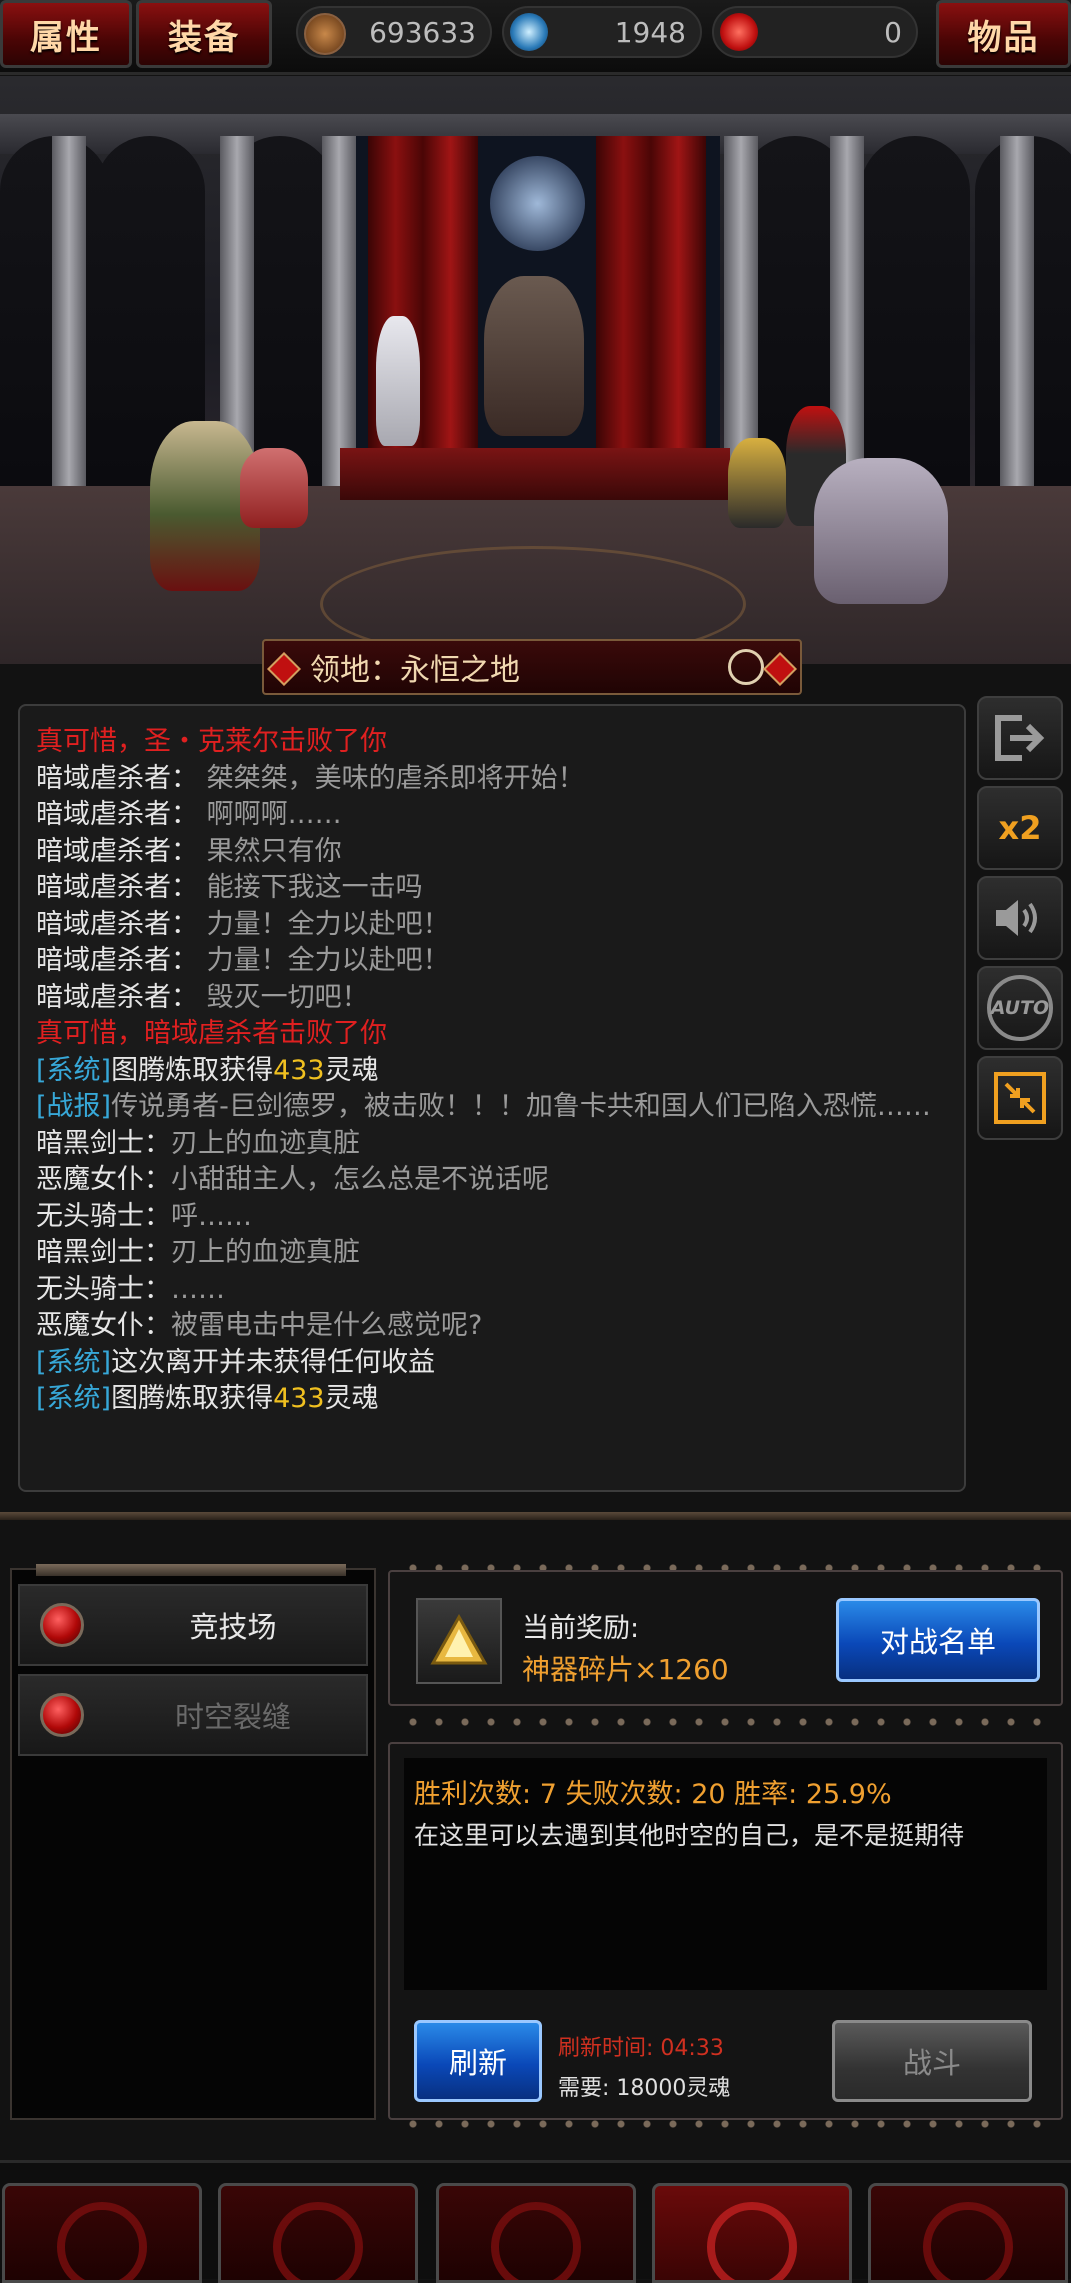 This screenshot has width=1071, height=2283. Describe the element at coordinates (233, 1627) in the screenshot. I see `mode-label: 竞技场` at that location.